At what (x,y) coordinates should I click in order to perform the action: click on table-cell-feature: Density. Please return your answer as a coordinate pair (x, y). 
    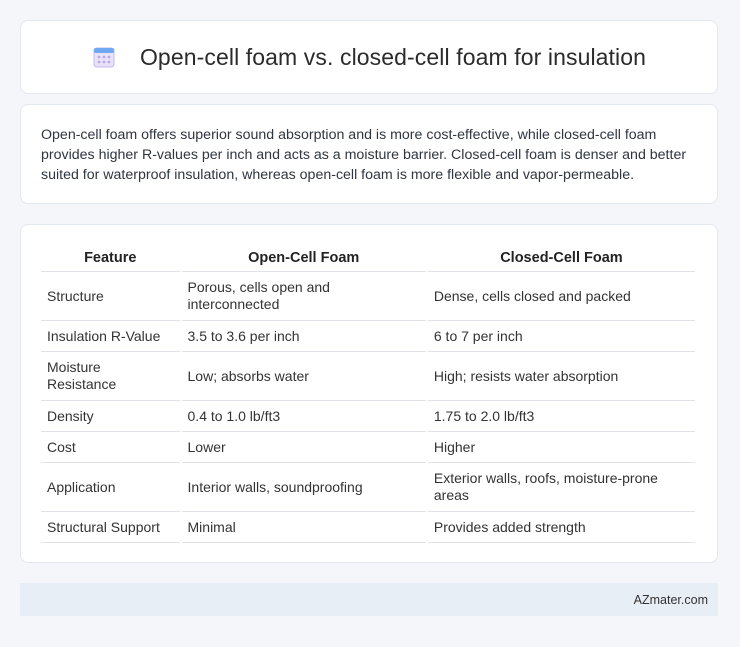
    Looking at the image, I should click on (110, 416).